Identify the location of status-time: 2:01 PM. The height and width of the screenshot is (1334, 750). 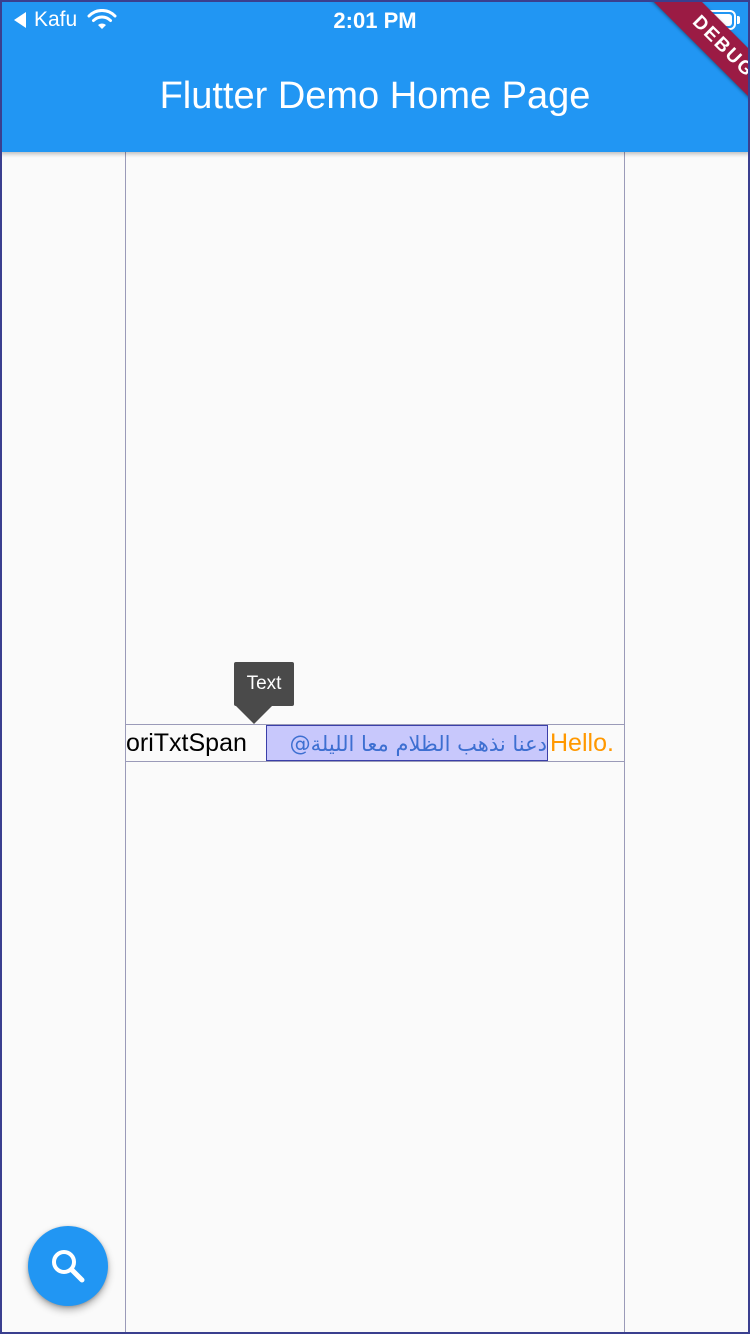
(375, 20).